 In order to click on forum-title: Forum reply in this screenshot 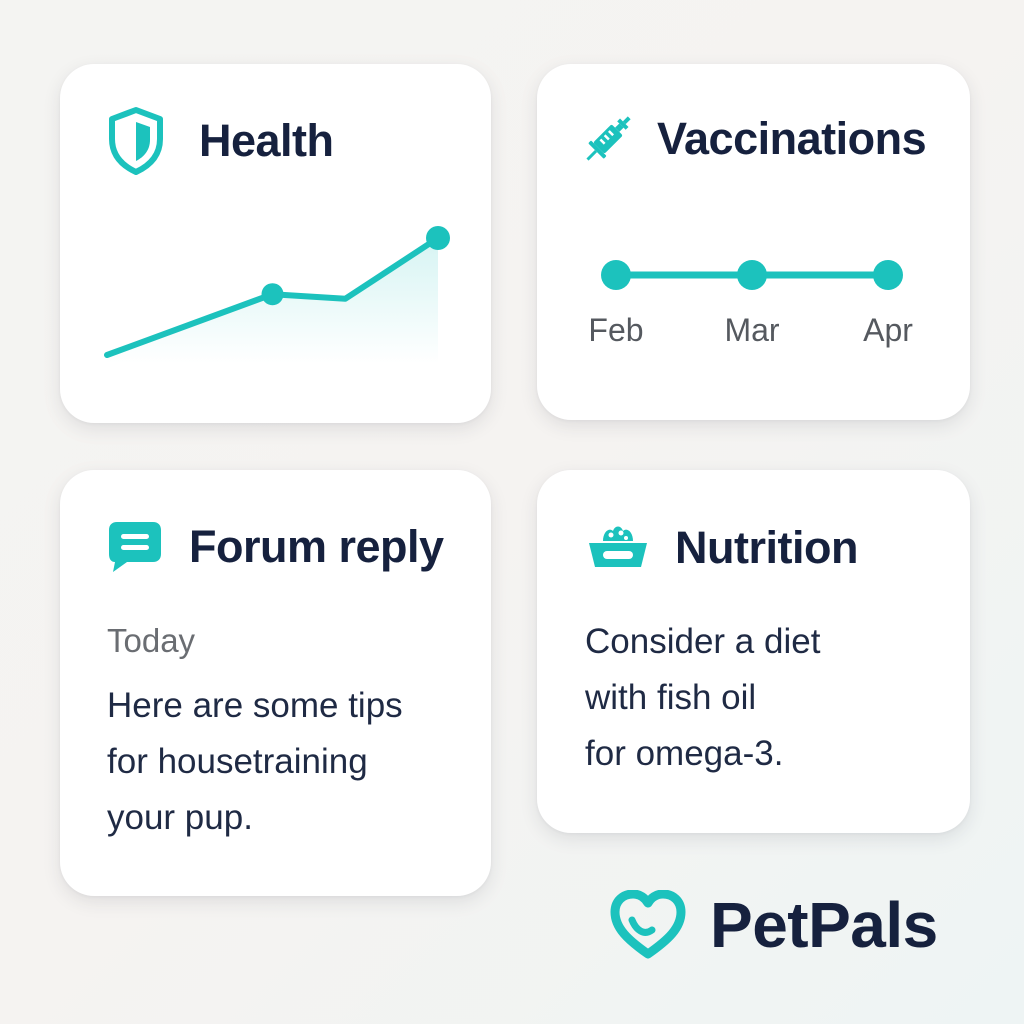, I will do `click(316, 546)`.